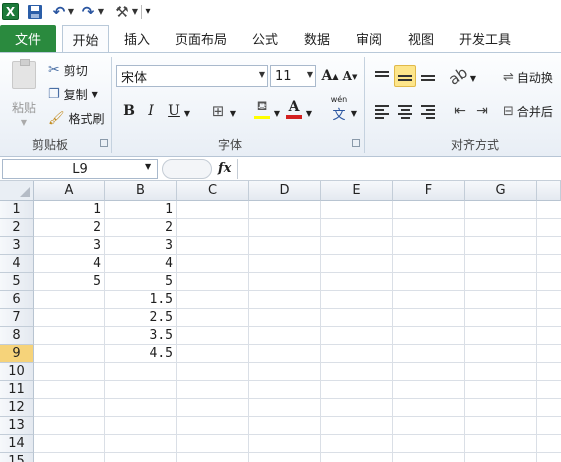 The height and width of the screenshot is (462, 561). I want to click on cell-d11, so click(285, 390).